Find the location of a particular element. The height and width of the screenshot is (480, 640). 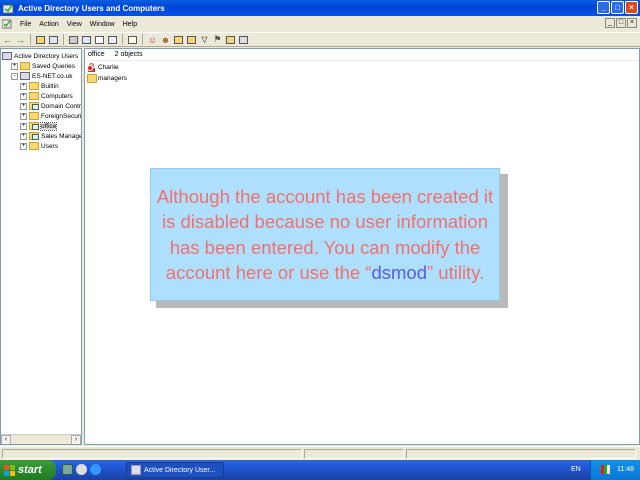

tree-item-label: Builtin is located at coordinates (50, 86).